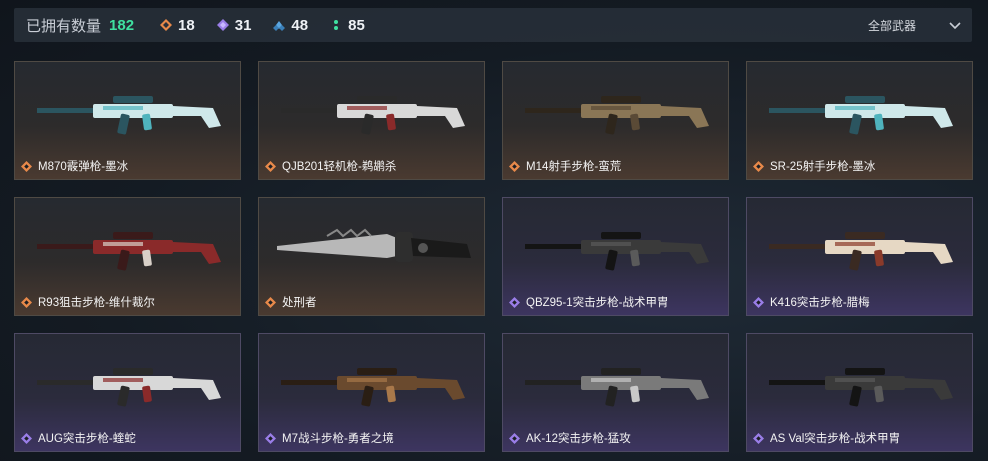  I want to click on stat-green-value: 85, so click(356, 25).